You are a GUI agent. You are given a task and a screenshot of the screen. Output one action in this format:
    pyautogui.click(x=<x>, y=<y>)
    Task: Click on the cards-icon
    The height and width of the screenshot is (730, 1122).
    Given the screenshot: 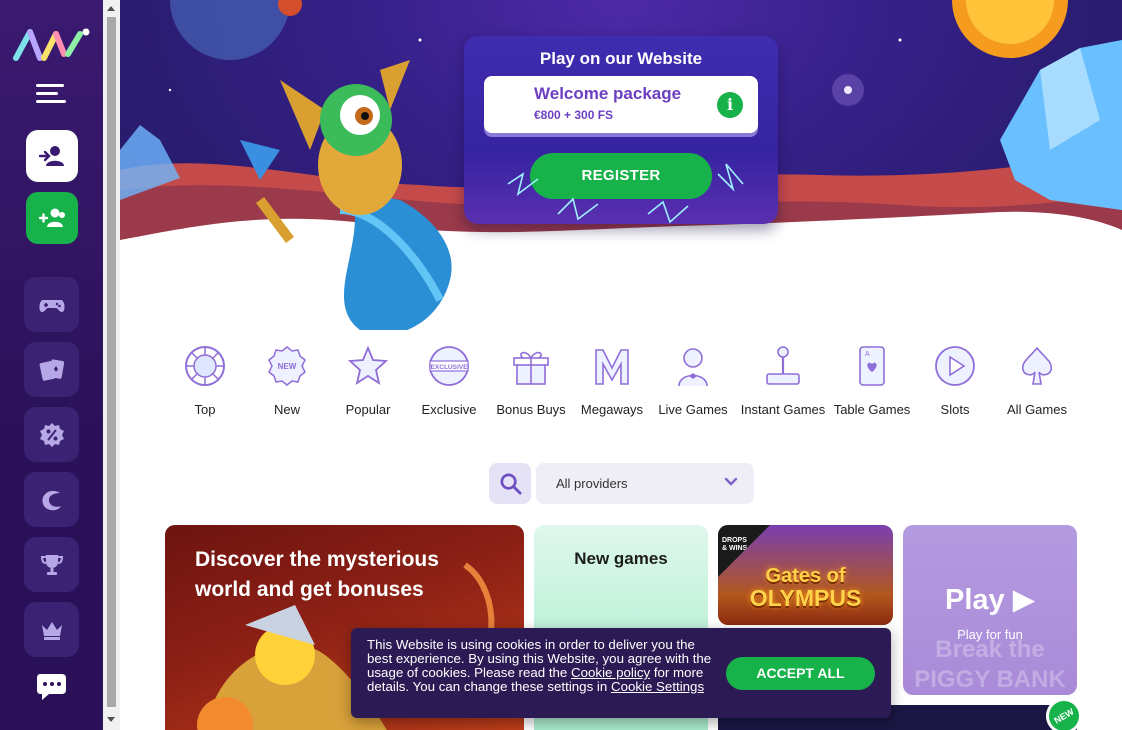 What is the action you would take?
    pyautogui.click(x=51, y=369)
    